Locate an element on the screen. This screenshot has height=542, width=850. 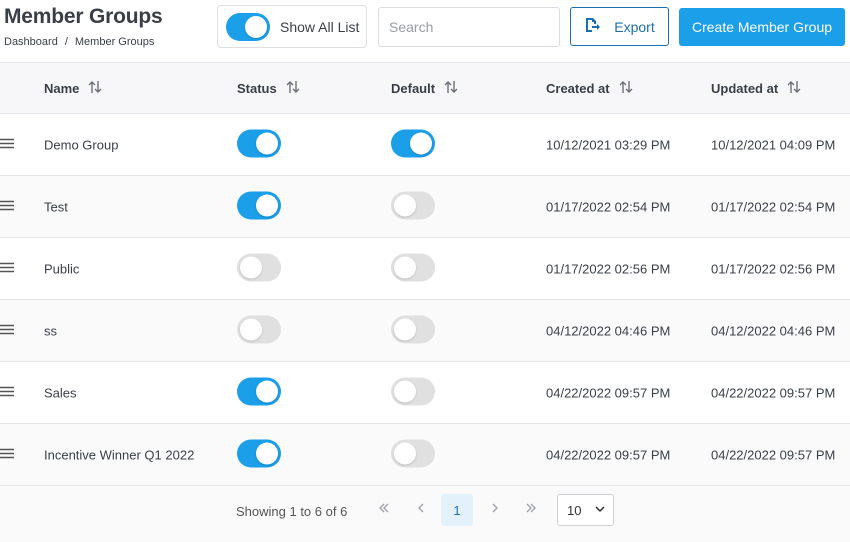
chevron-down-icon is located at coordinates (600, 510).